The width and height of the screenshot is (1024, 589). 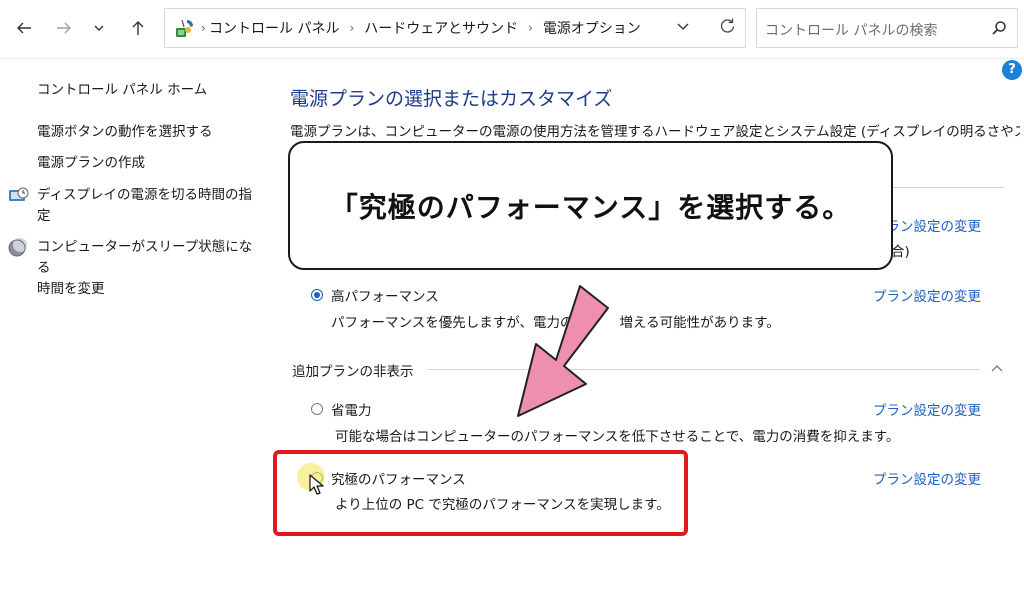 I want to click on hidden-plan-paren: 合), so click(x=900, y=252).